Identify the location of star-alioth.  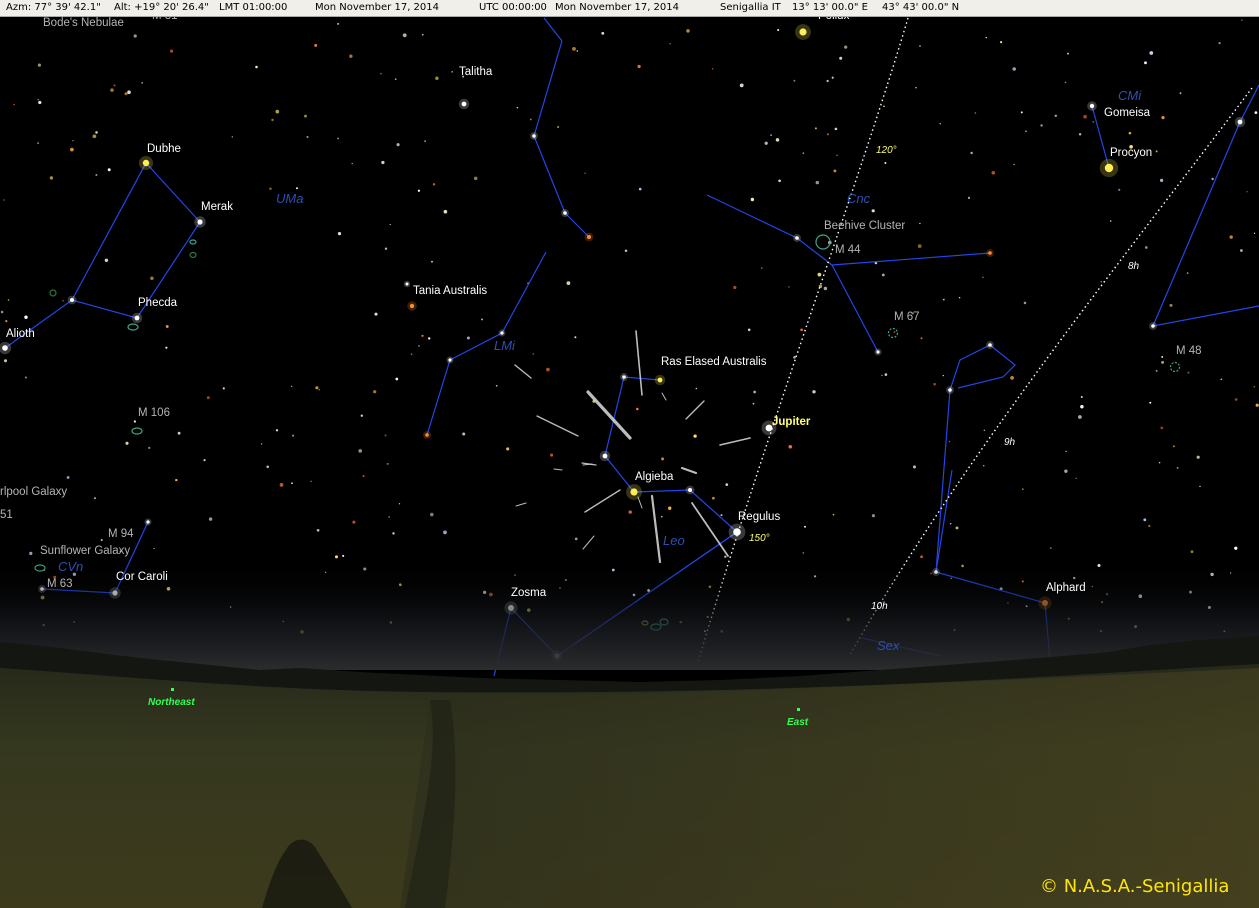
(5, 348).